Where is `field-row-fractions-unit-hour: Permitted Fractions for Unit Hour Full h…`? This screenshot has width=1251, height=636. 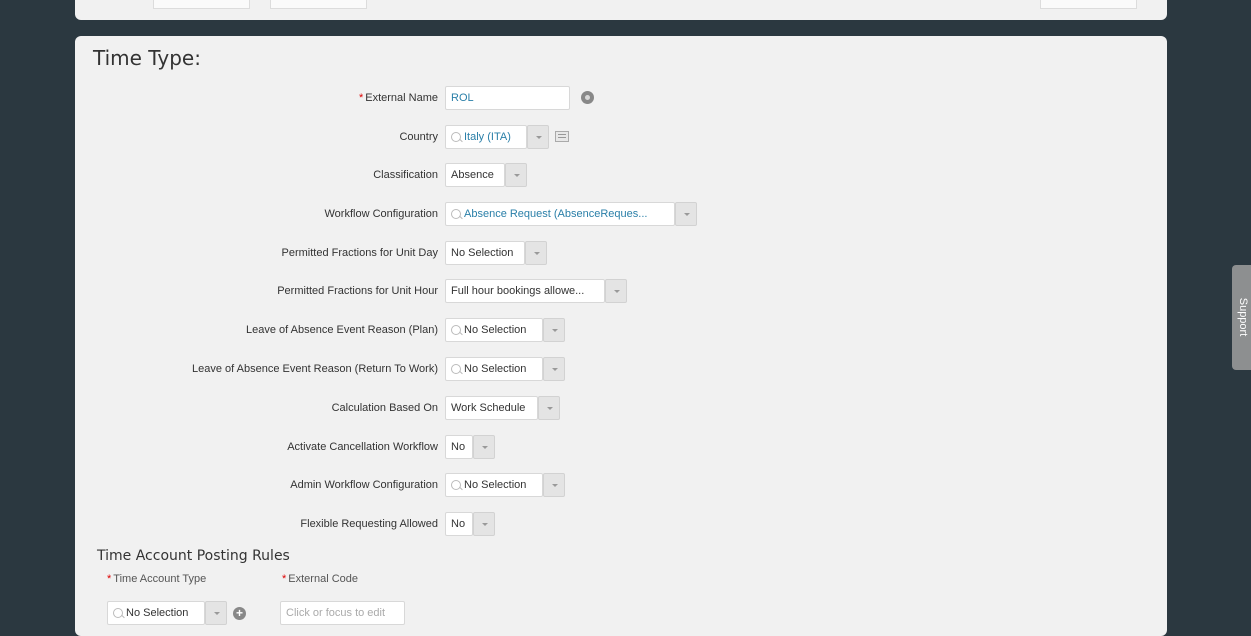
field-row-fractions-unit-hour: Permitted Fractions for Unit Hour Full h… is located at coordinates (621, 292).